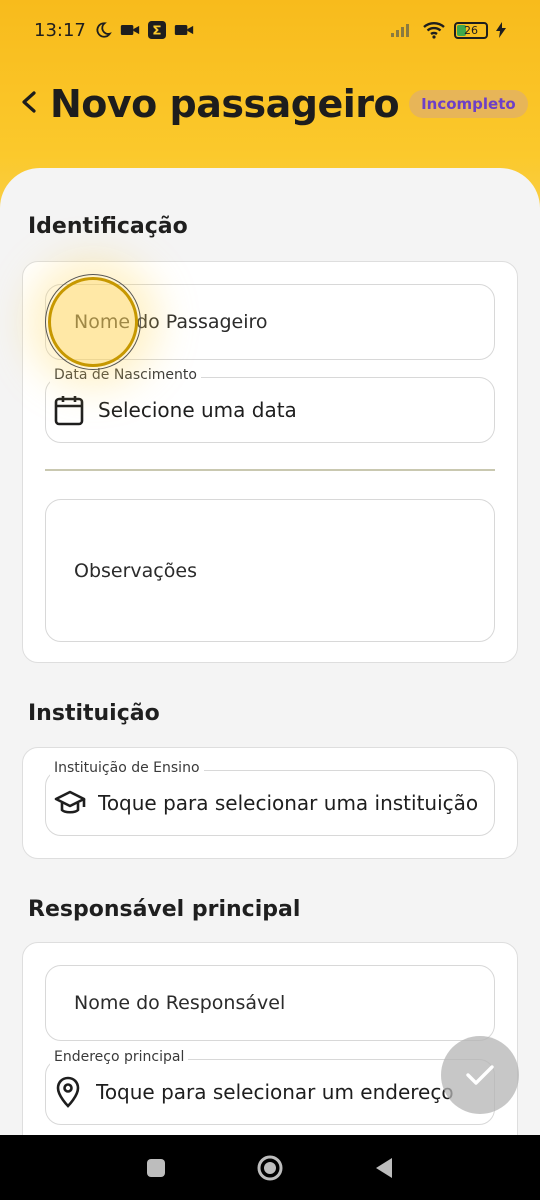 Image resolution: width=540 pixels, height=1200 pixels. I want to click on notes-placeholder: Observações, so click(135, 570).